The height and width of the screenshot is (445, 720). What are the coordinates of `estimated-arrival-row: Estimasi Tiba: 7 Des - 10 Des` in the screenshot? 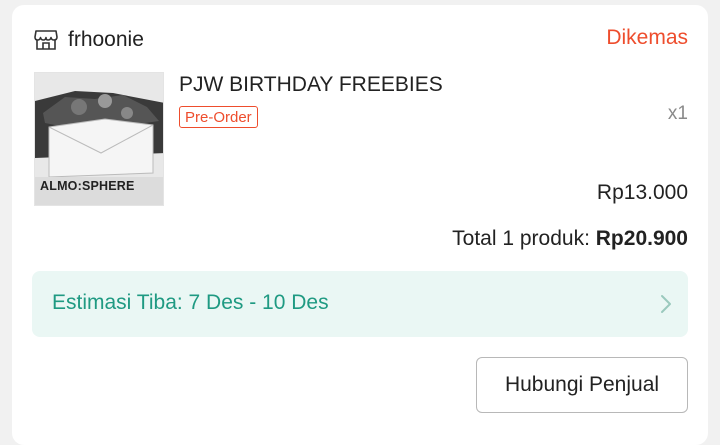 It's located at (360, 304).